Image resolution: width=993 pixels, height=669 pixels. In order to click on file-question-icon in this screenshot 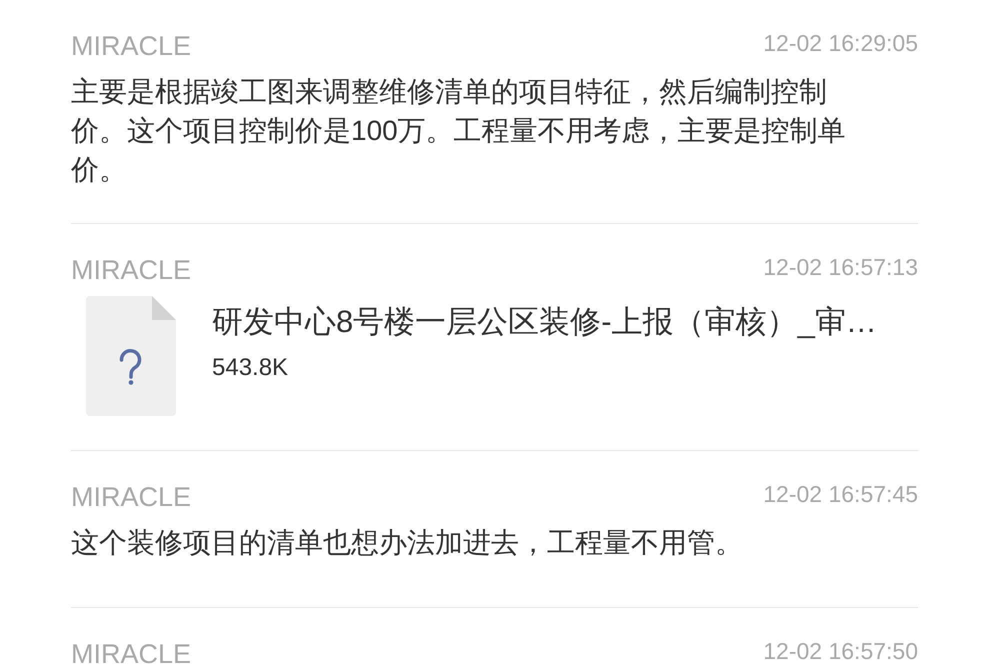, I will do `click(131, 356)`.